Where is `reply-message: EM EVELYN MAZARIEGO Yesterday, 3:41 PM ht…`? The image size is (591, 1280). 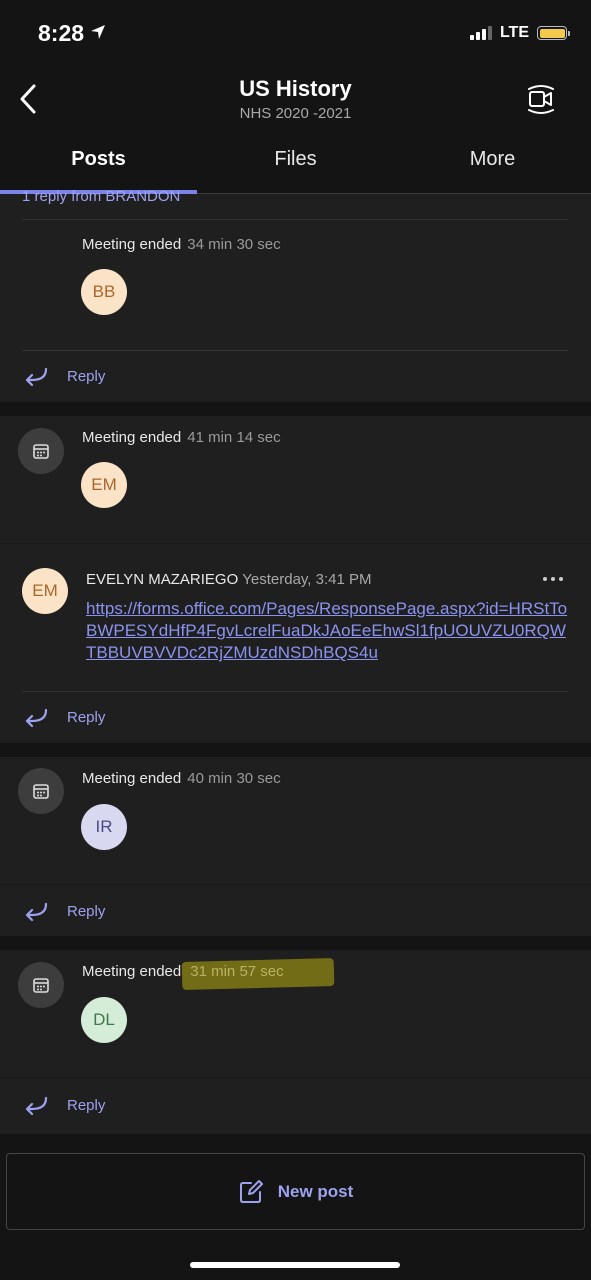 reply-message: EM EVELYN MAZARIEGO Yesterday, 3:41 PM ht… is located at coordinates (295, 617).